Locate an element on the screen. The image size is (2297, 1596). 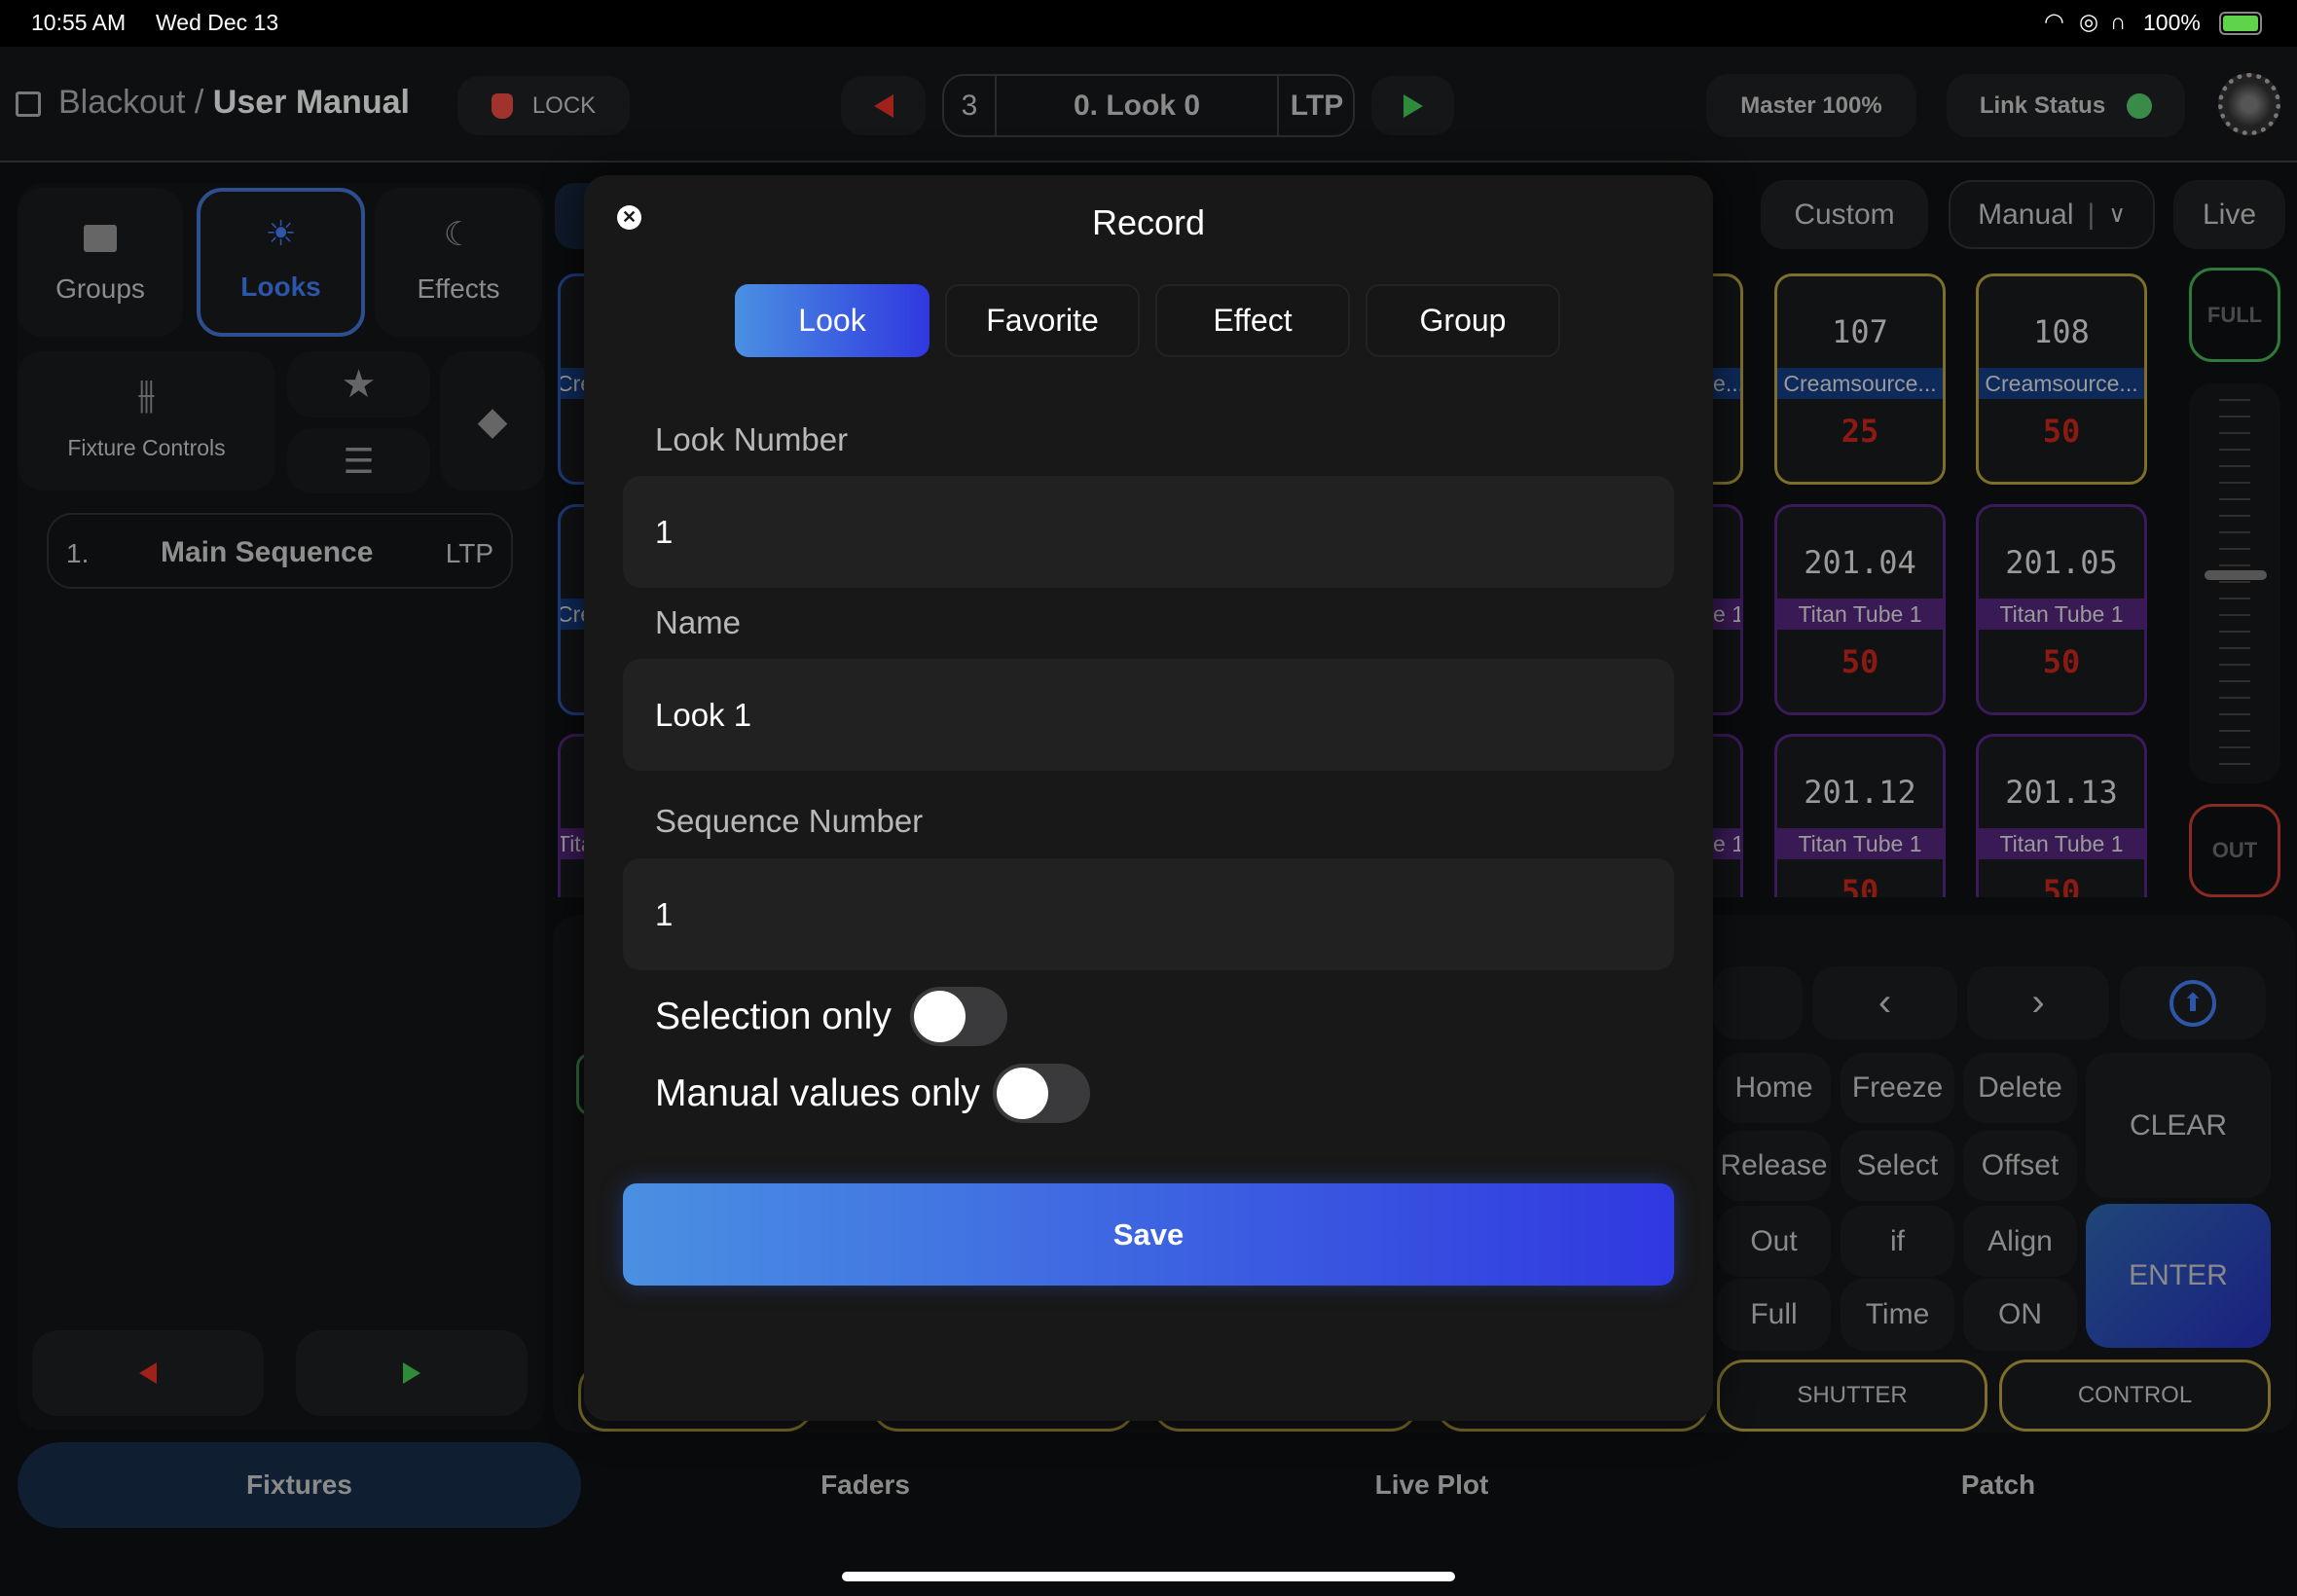
key-release: Release is located at coordinates (1774, 1166).